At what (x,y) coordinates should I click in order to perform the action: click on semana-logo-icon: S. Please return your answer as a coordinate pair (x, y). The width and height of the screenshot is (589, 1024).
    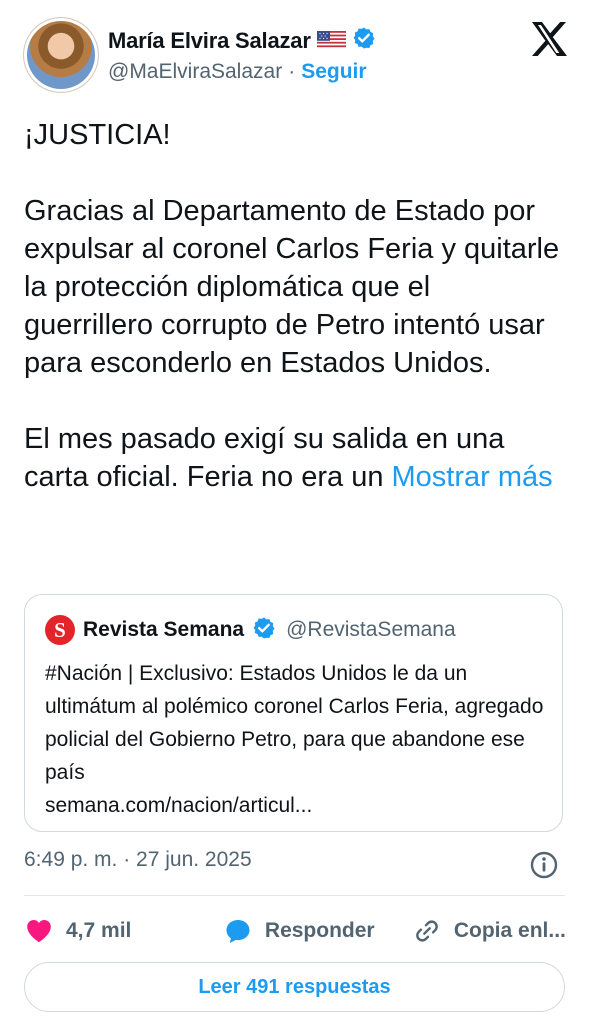
    Looking at the image, I should click on (60, 630).